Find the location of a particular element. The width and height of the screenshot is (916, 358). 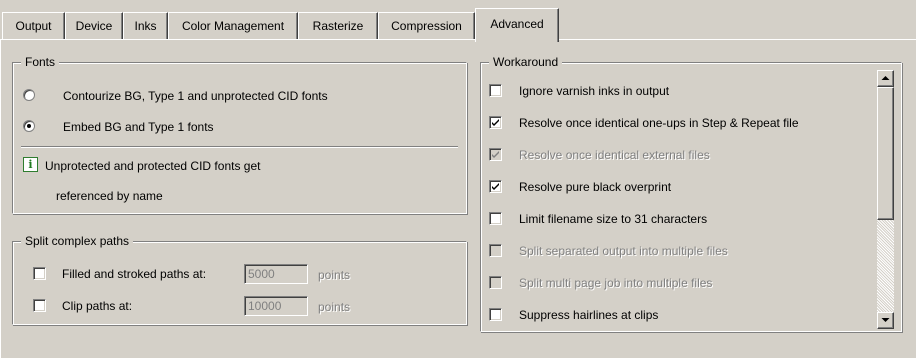

workaround-item-split-multipage: Split multi page job into multiple files is located at coordinates (675, 283).